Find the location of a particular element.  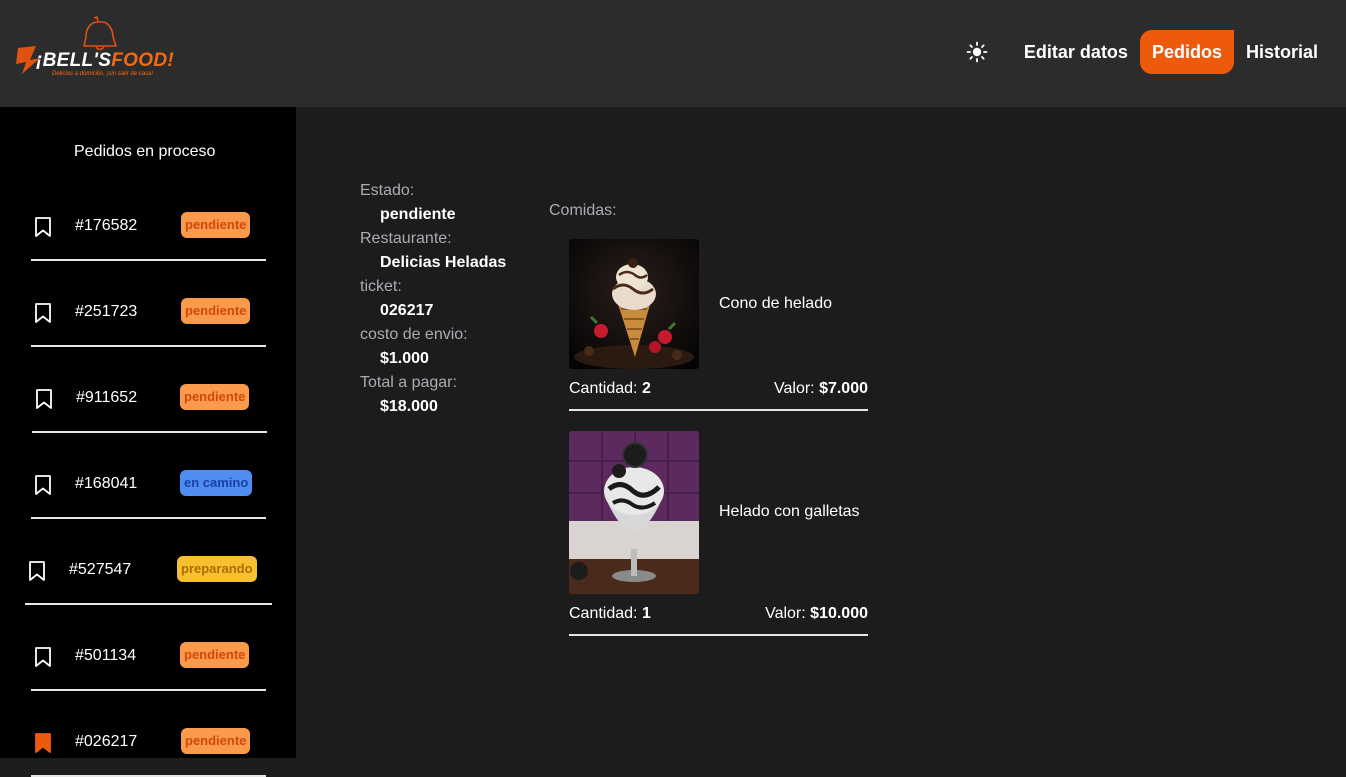

ticket-label: ticket: is located at coordinates (381, 286).